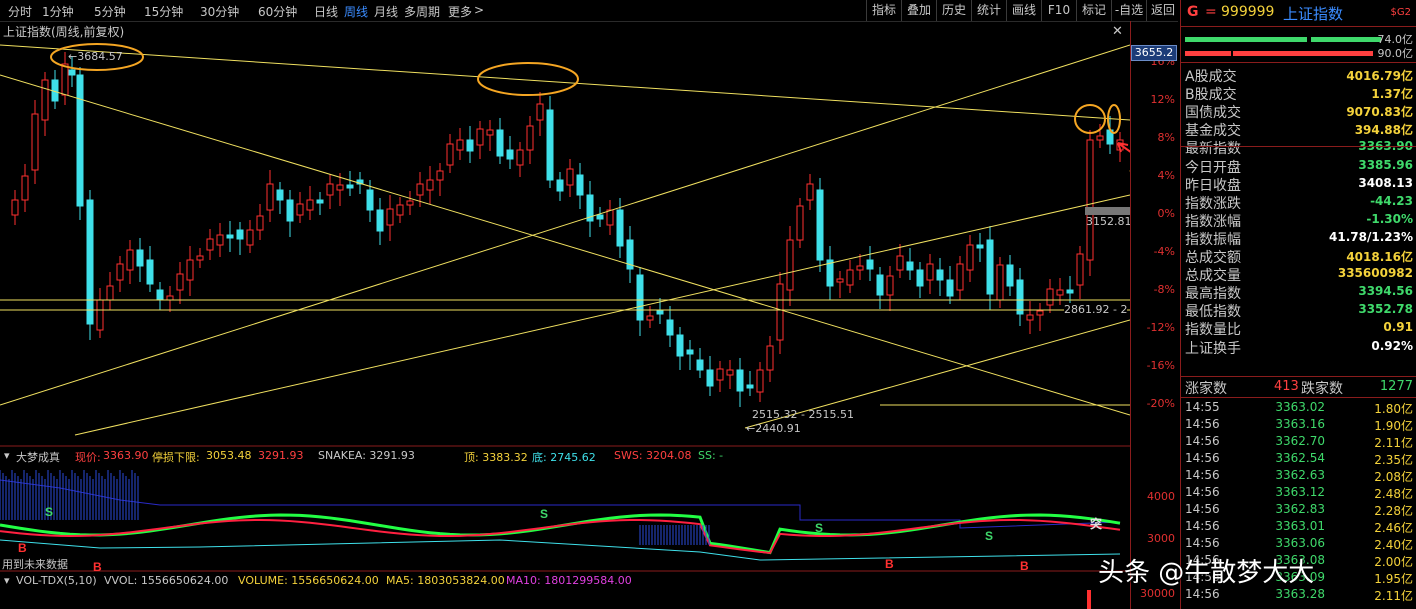 Image resolution: width=1416 pixels, height=609 pixels. What do you see at coordinates (386, 11) in the screenshot?
I see `tab-monthly: 月线` at bounding box center [386, 11].